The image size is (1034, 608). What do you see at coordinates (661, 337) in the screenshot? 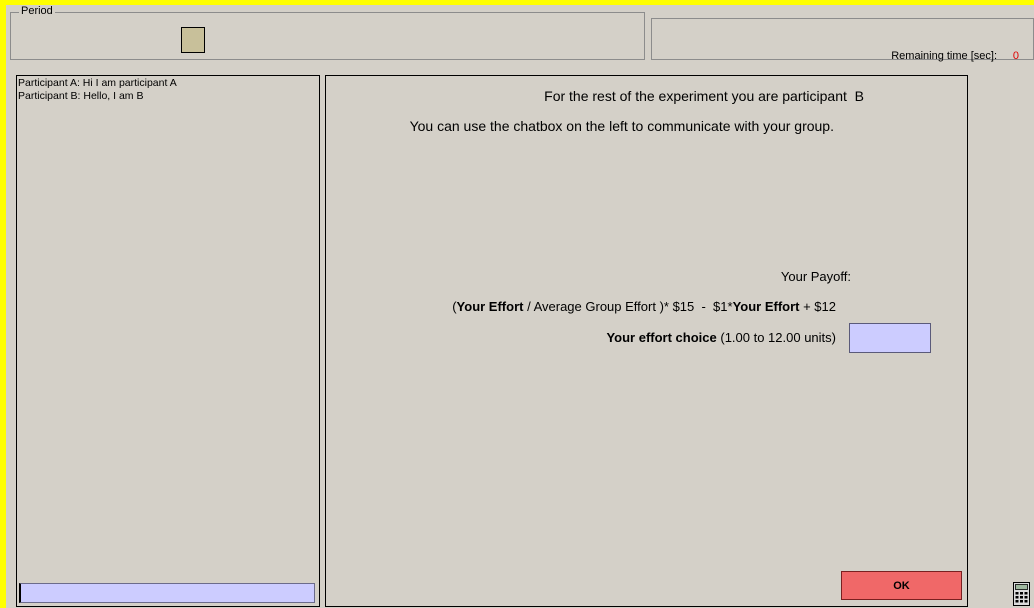
I see `effort-choice-bold: Your effort choice` at bounding box center [661, 337].